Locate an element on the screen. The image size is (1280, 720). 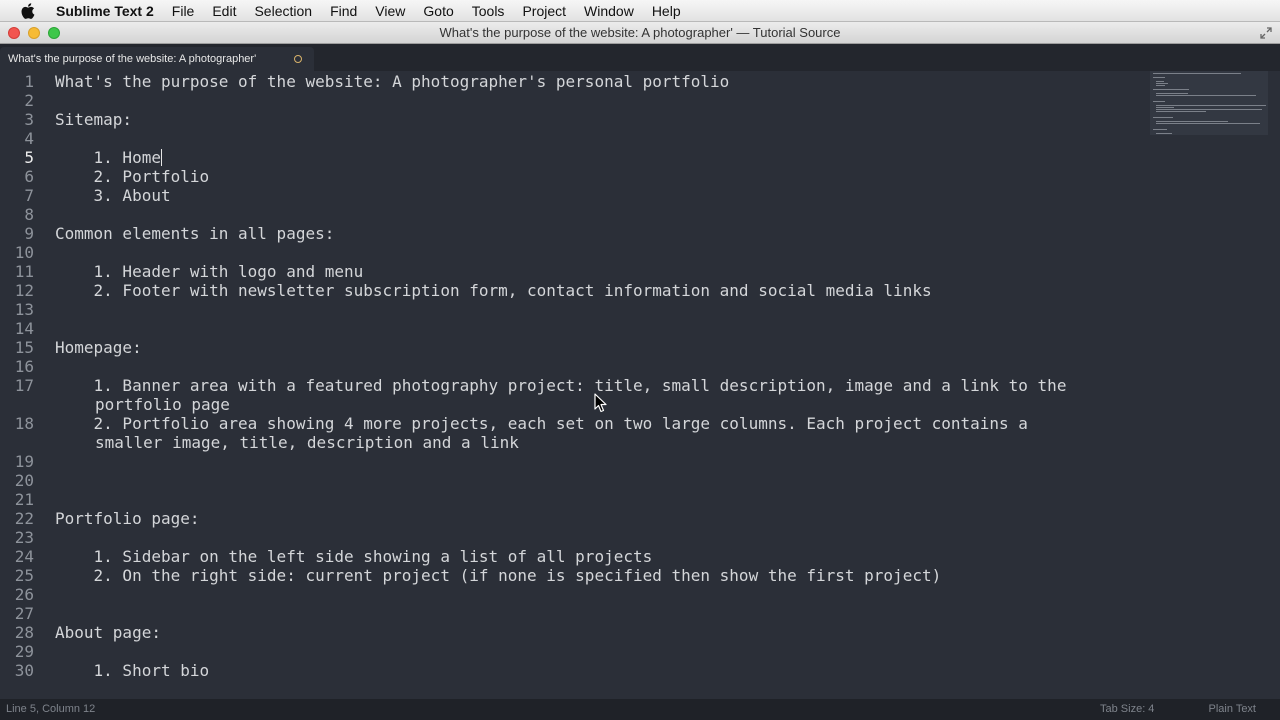
menu-help: Help is located at coordinates (666, 11).